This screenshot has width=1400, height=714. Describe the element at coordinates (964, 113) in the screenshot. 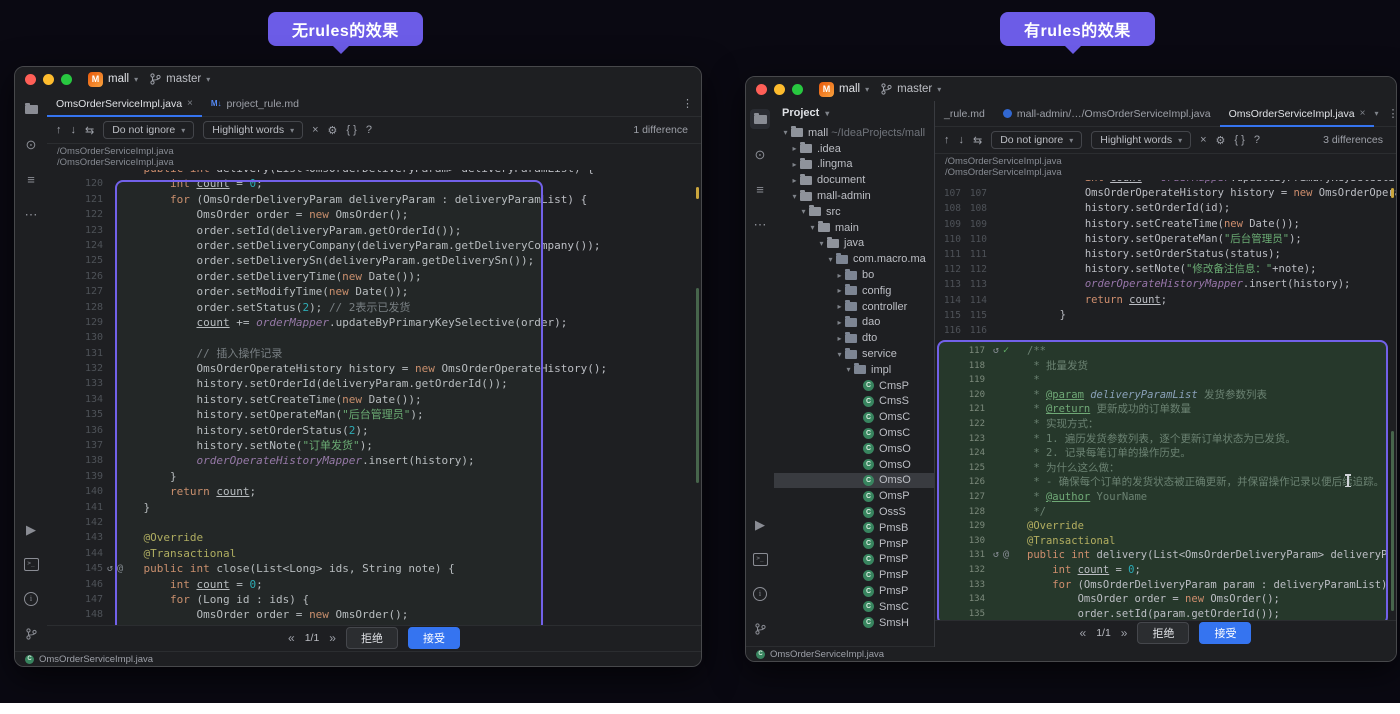

I see `tab-rule-md: _rule.md` at that location.